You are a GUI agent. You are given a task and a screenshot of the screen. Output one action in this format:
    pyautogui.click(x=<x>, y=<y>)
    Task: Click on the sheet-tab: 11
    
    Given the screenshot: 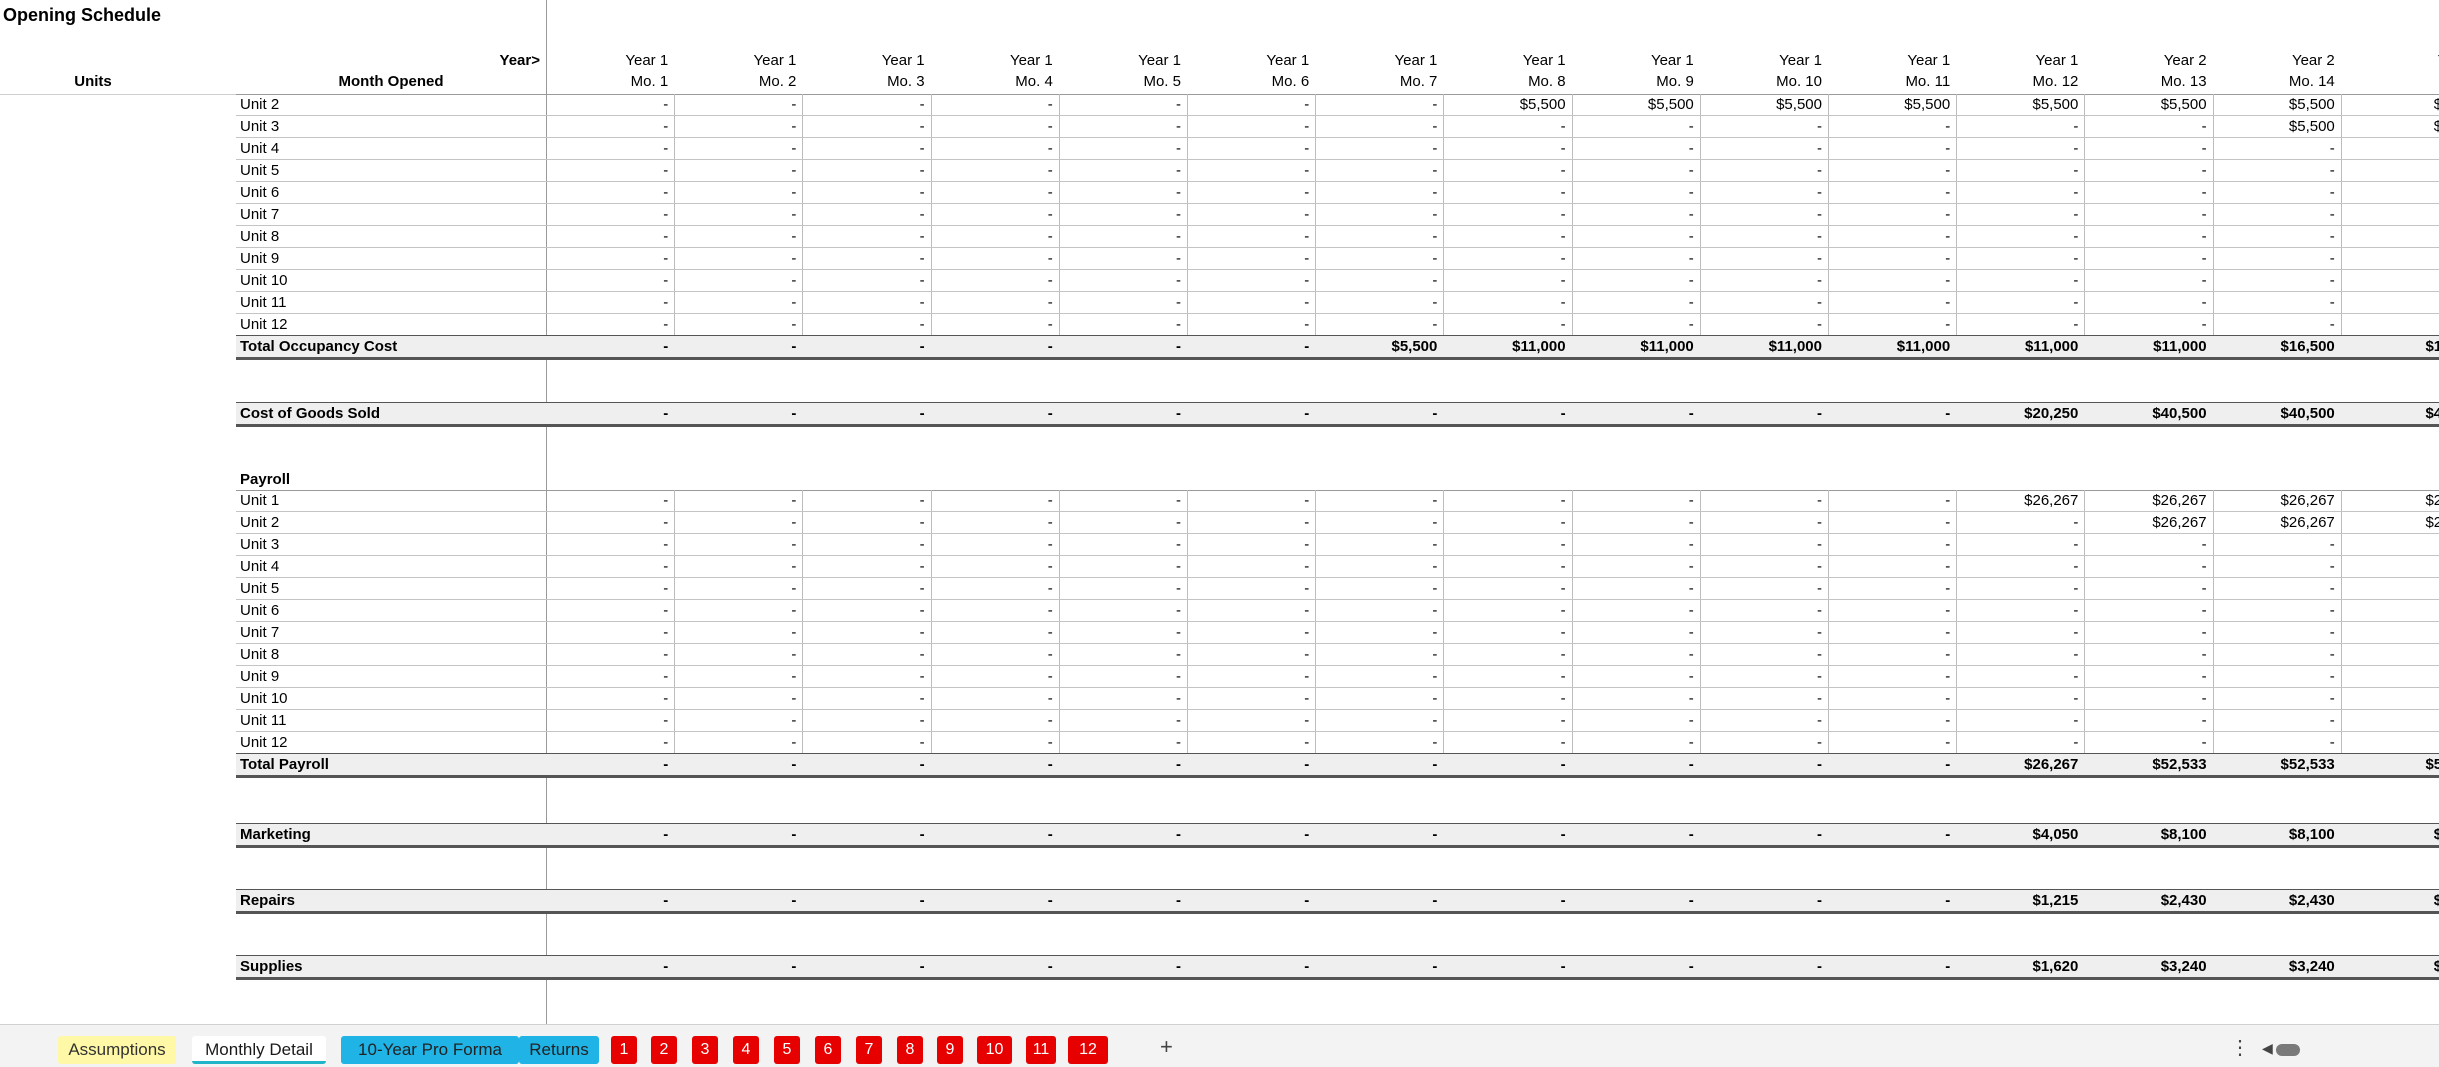 What is the action you would take?
    pyautogui.click(x=1041, y=1050)
    